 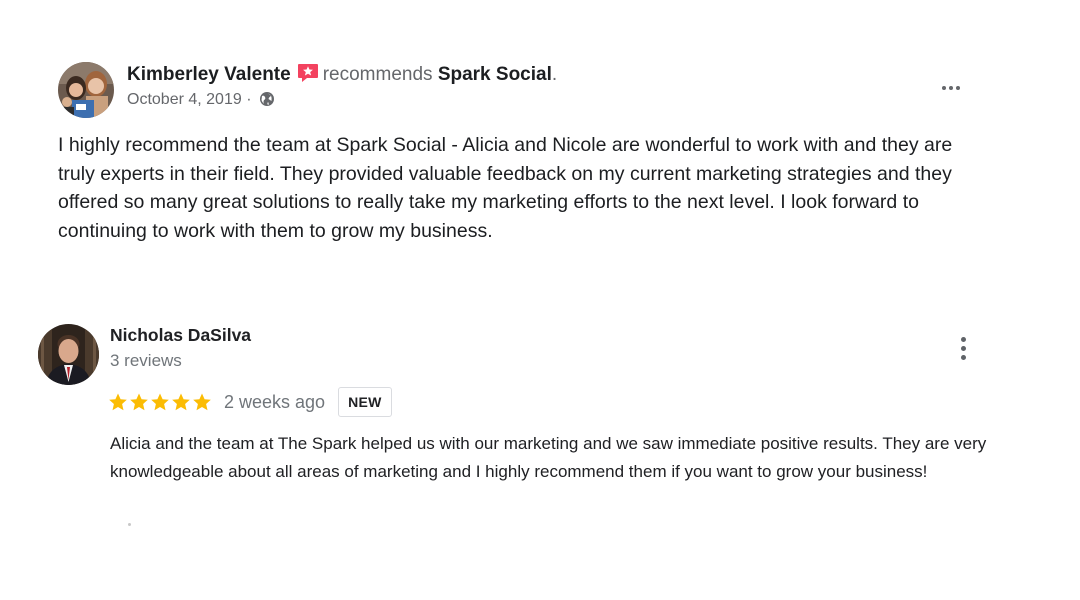 What do you see at coordinates (180, 335) in the screenshot?
I see `reviewer-name: Nicholas DaSilva` at bounding box center [180, 335].